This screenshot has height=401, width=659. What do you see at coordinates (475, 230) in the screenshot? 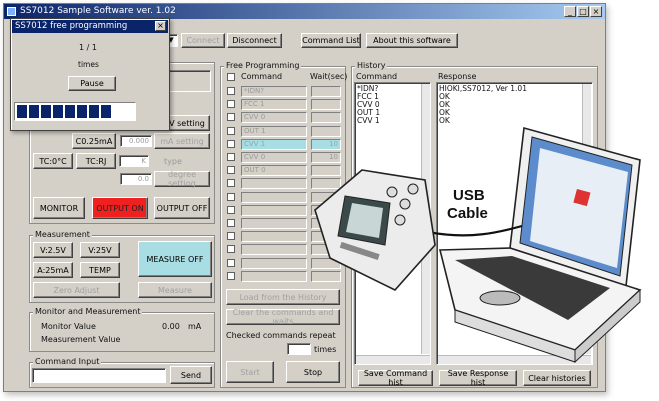
I see `usb-cable` at bounding box center [475, 230].